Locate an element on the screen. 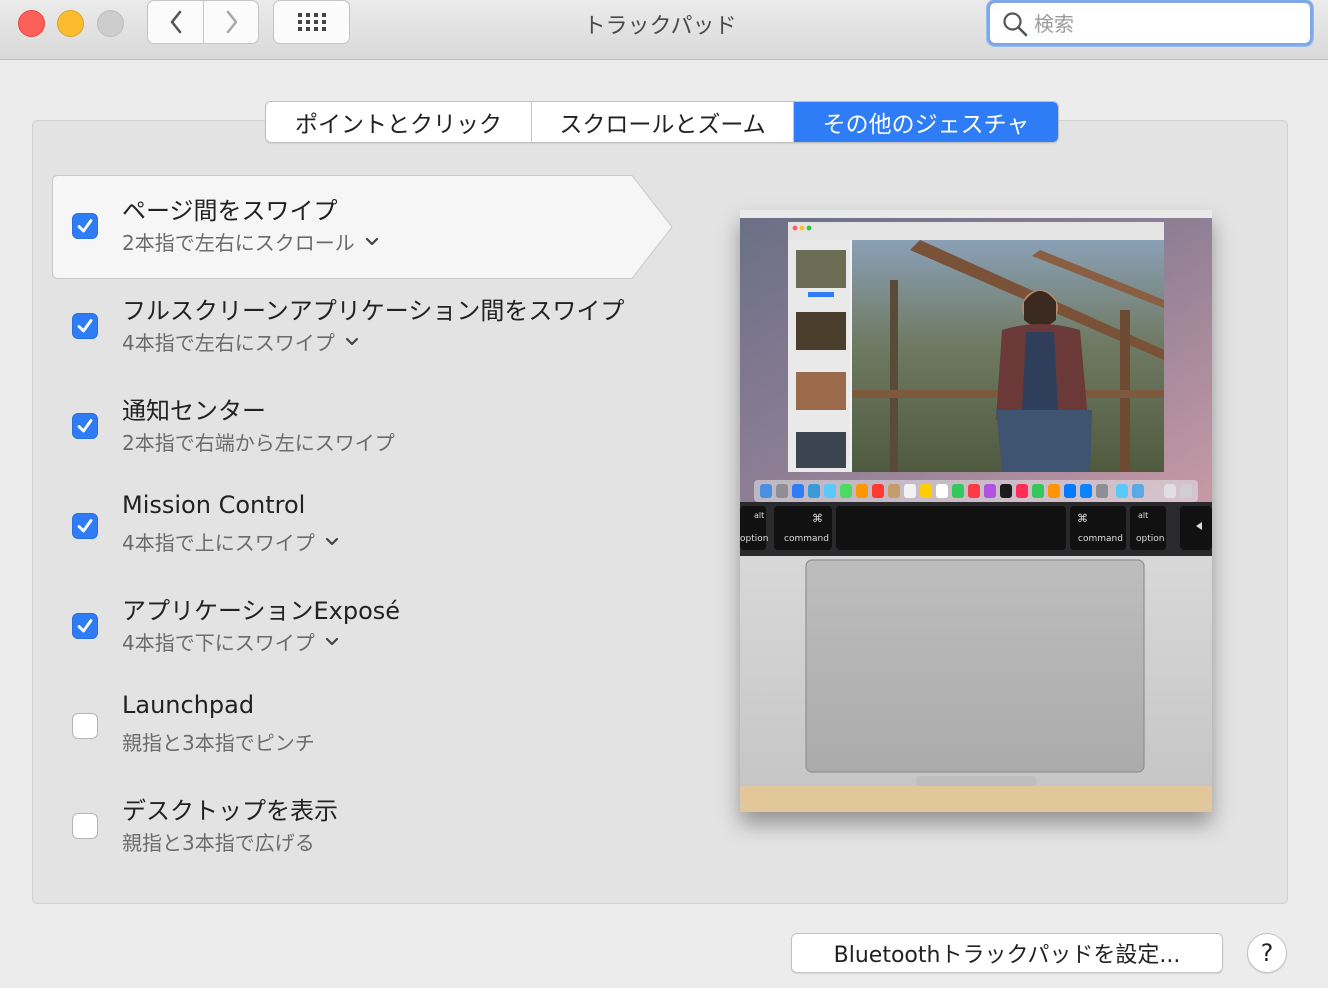 Image resolution: width=1328 pixels, height=988 pixels. key-command-right: command is located at coordinates (1100, 539).